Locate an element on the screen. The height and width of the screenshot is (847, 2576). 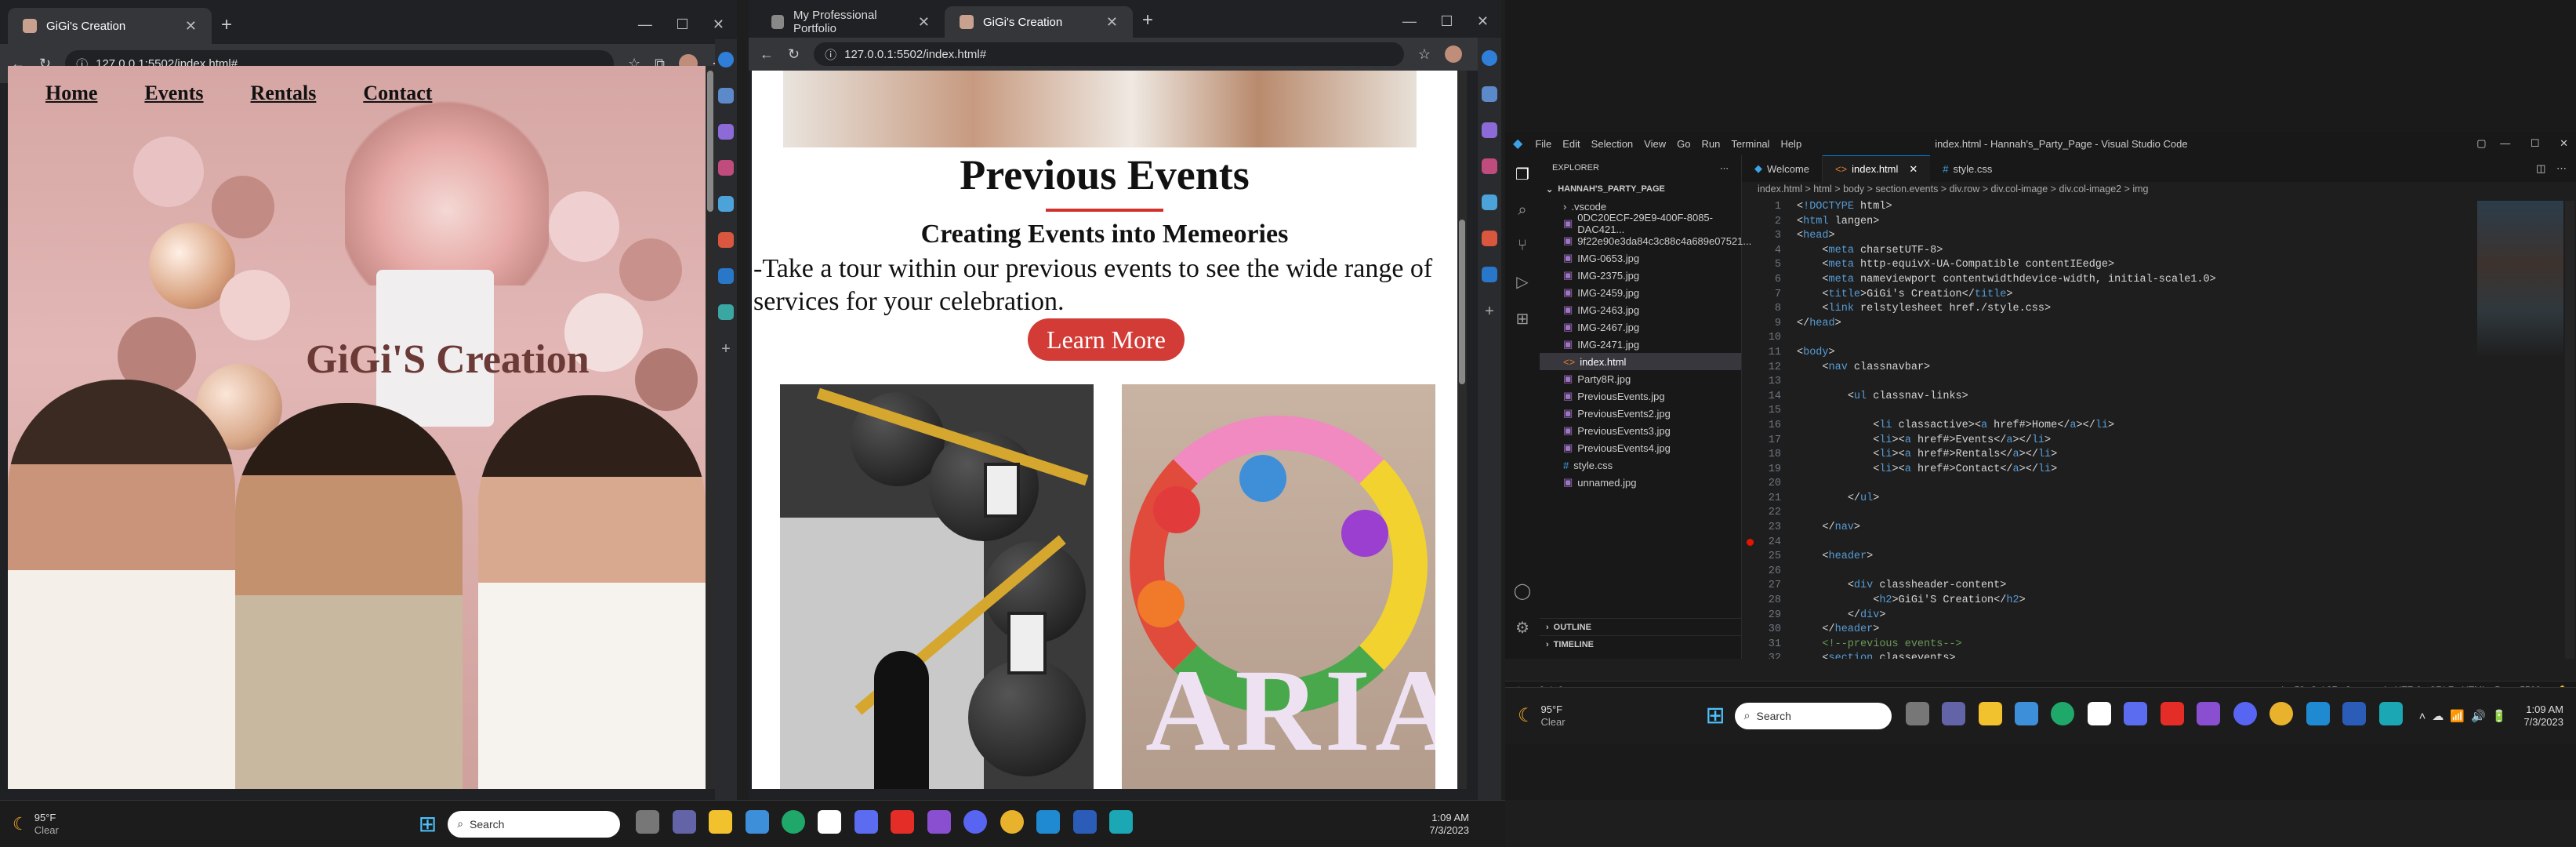
close-tab-icon: ✕ is located at coordinates (924, 22).